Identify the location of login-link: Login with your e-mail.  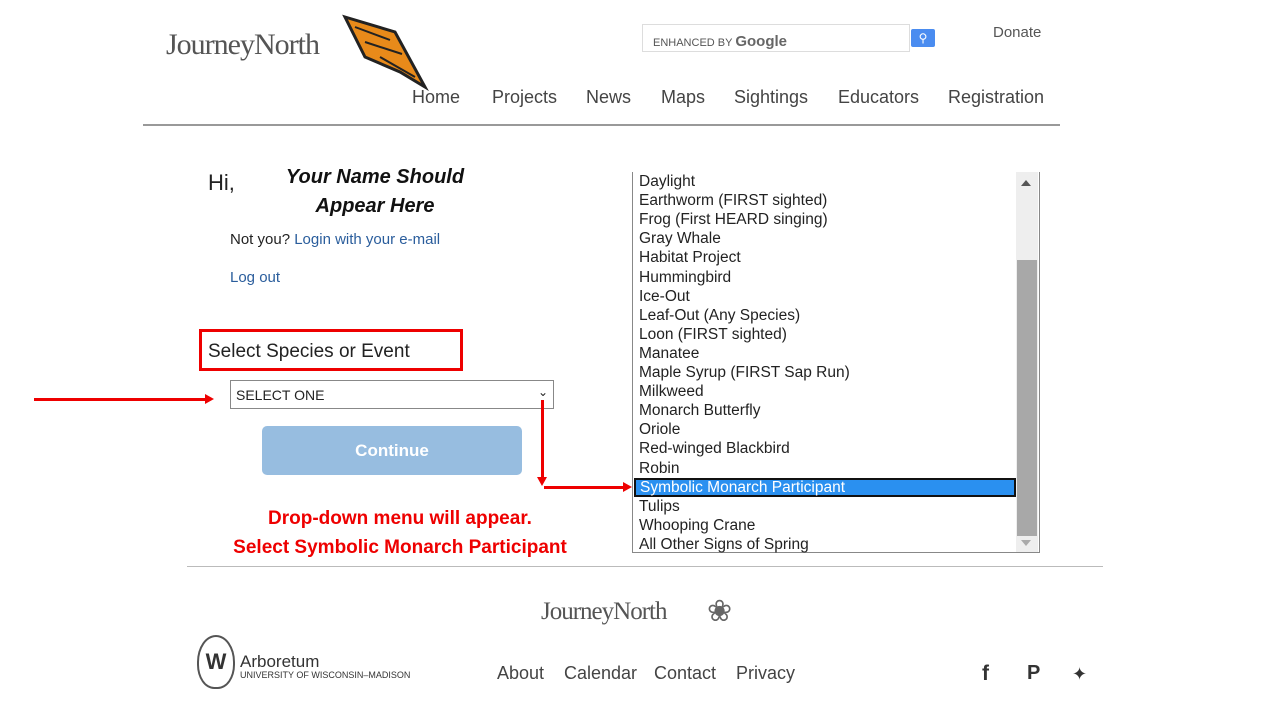
(367, 239).